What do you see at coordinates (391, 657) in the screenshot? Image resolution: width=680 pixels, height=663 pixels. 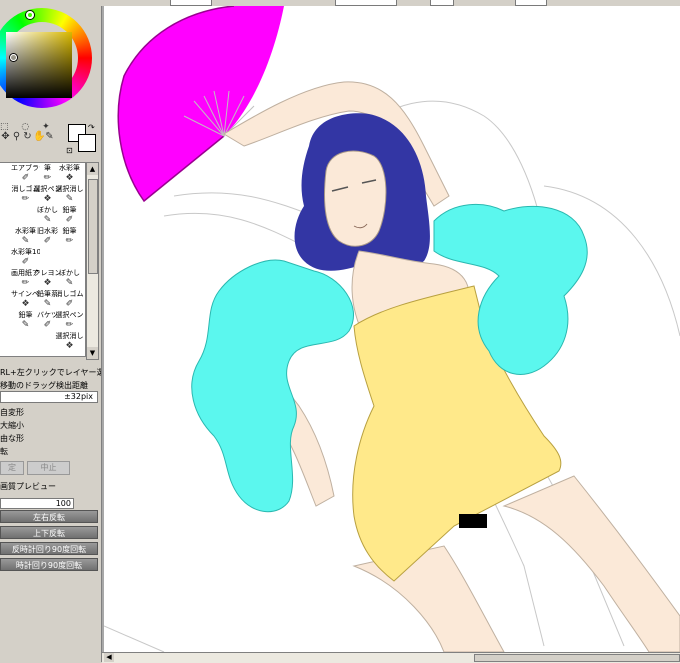 I see `canvas-hscrollbar: ◀` at bounding box center [391, 657].